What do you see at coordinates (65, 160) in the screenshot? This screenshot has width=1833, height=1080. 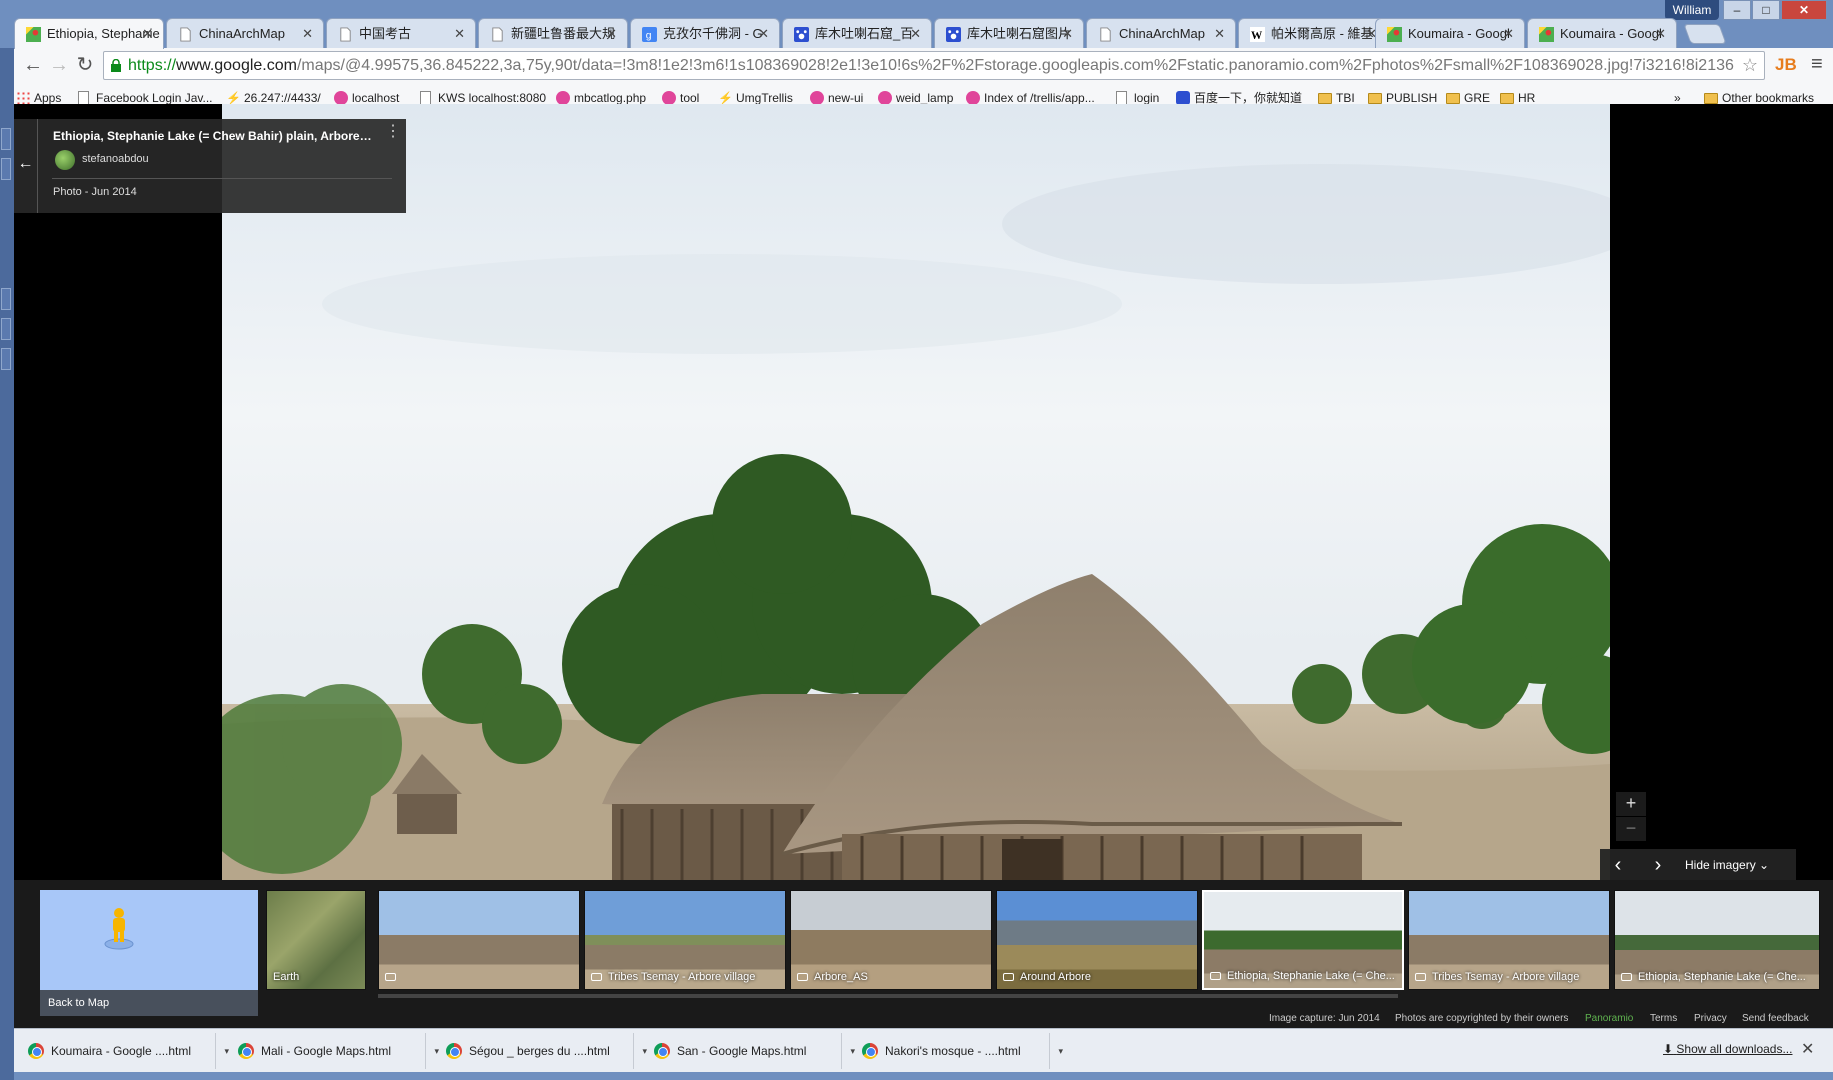 I see `author-avatar` at bounding box center [65, 160].